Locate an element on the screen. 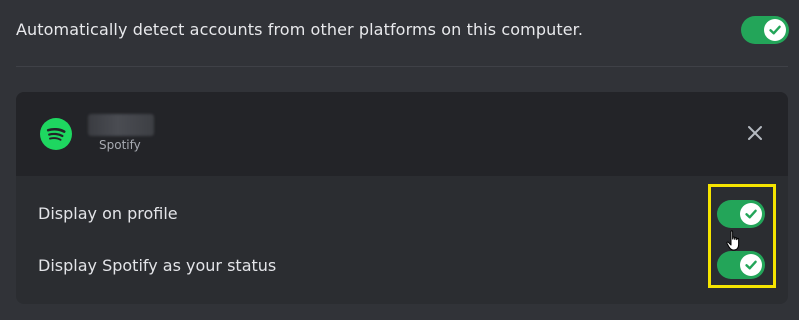 Image resolution: width=799 pixels, height=320 pixels. display-as-status-label: Display Spotify as your status is located at coordinates (157, 265).